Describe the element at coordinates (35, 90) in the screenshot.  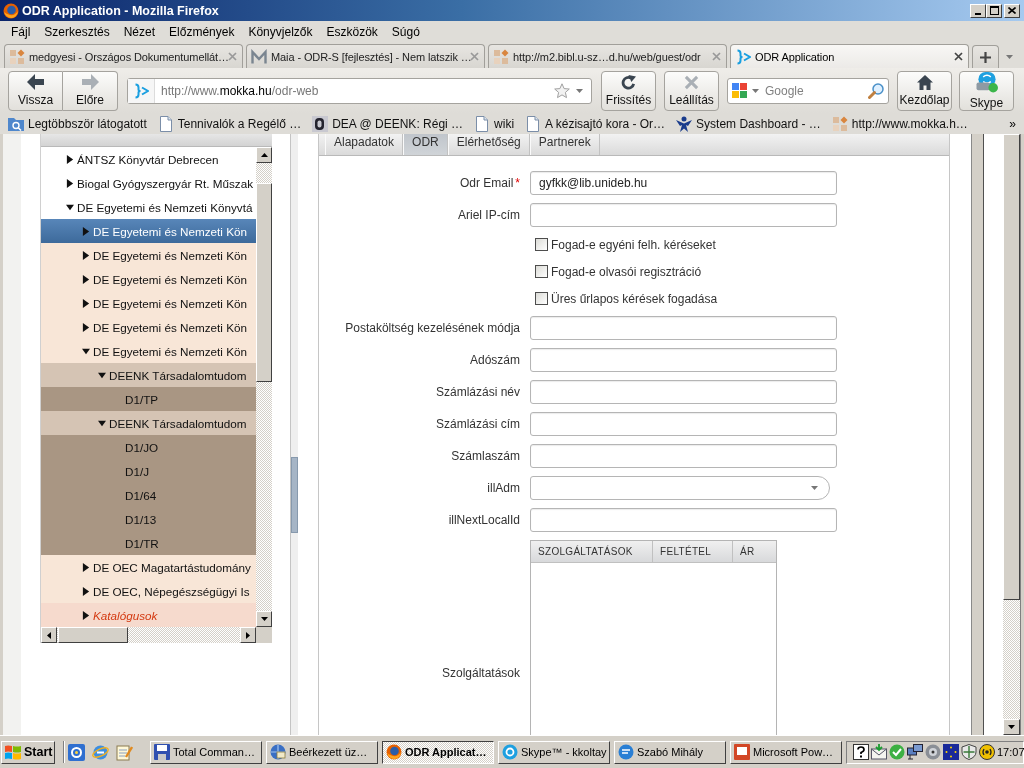
I see `back-button: Vissza` at that location.